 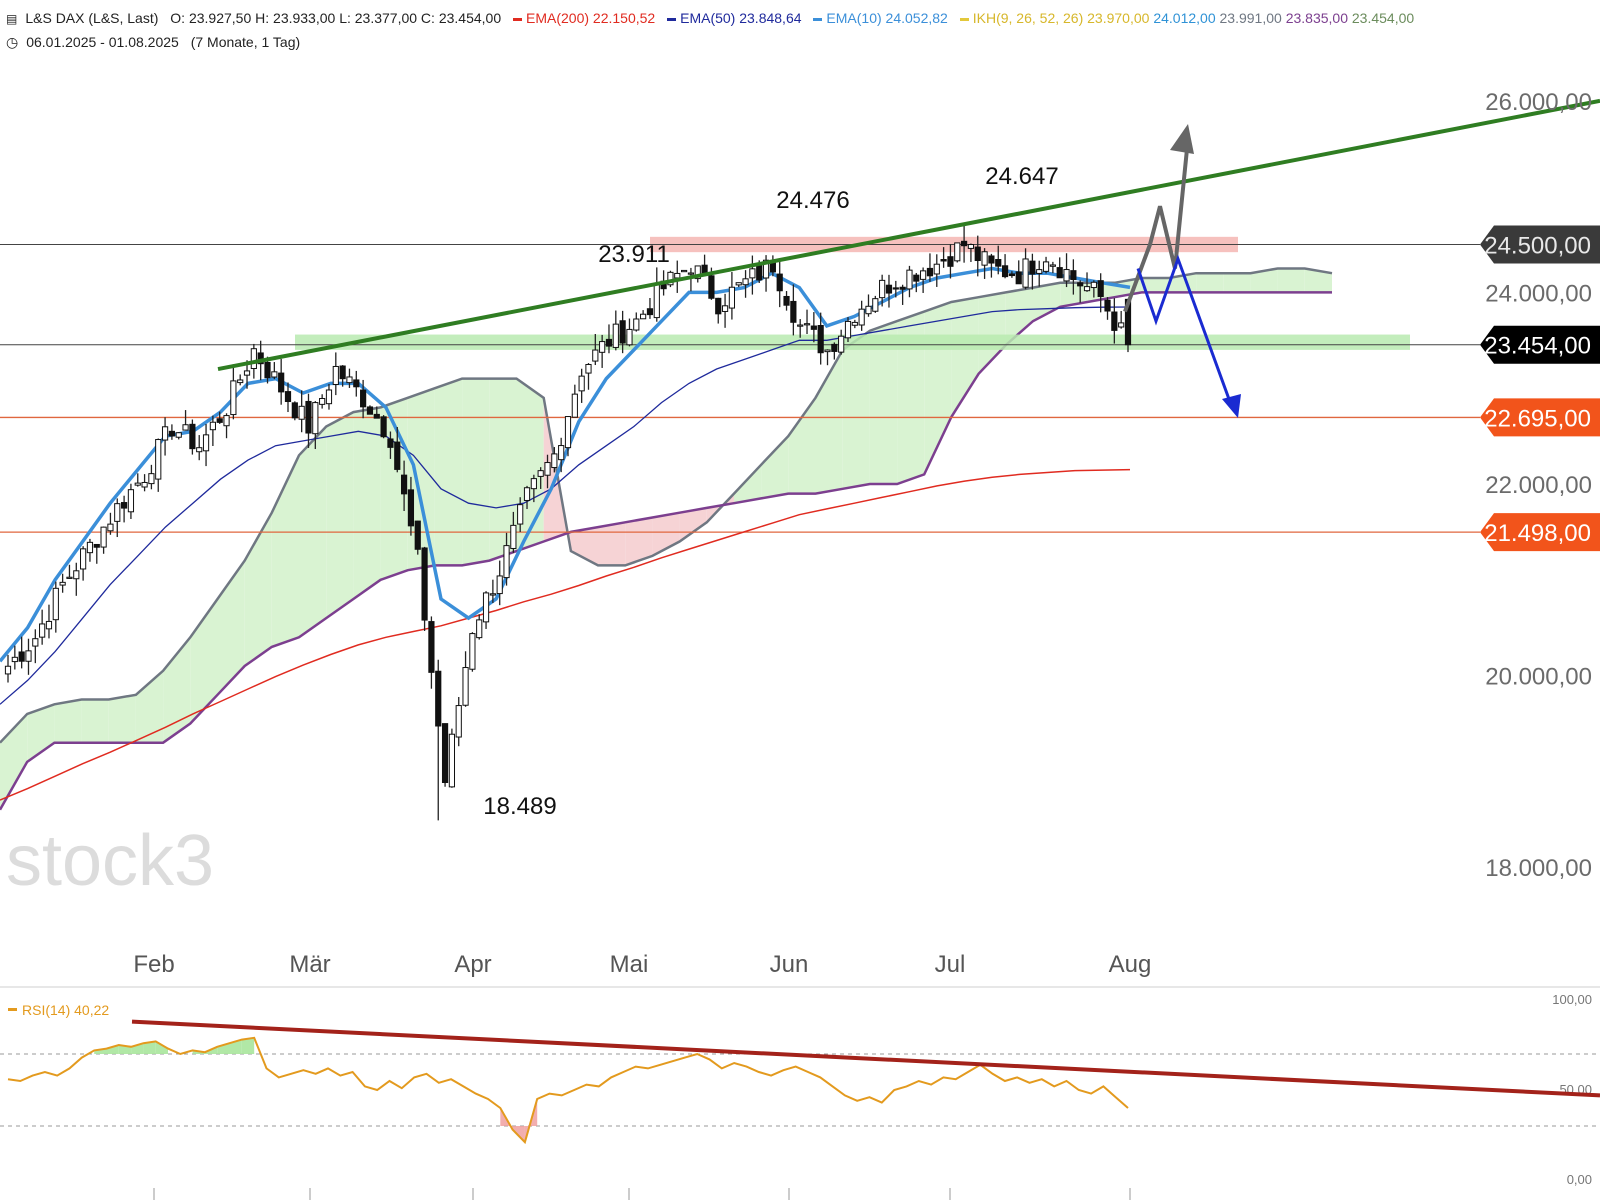 What do you see at coordinates (1182, 139) in the screenshot?
I see `projection-up-arrowhead` at bounding box center [1182, 139].